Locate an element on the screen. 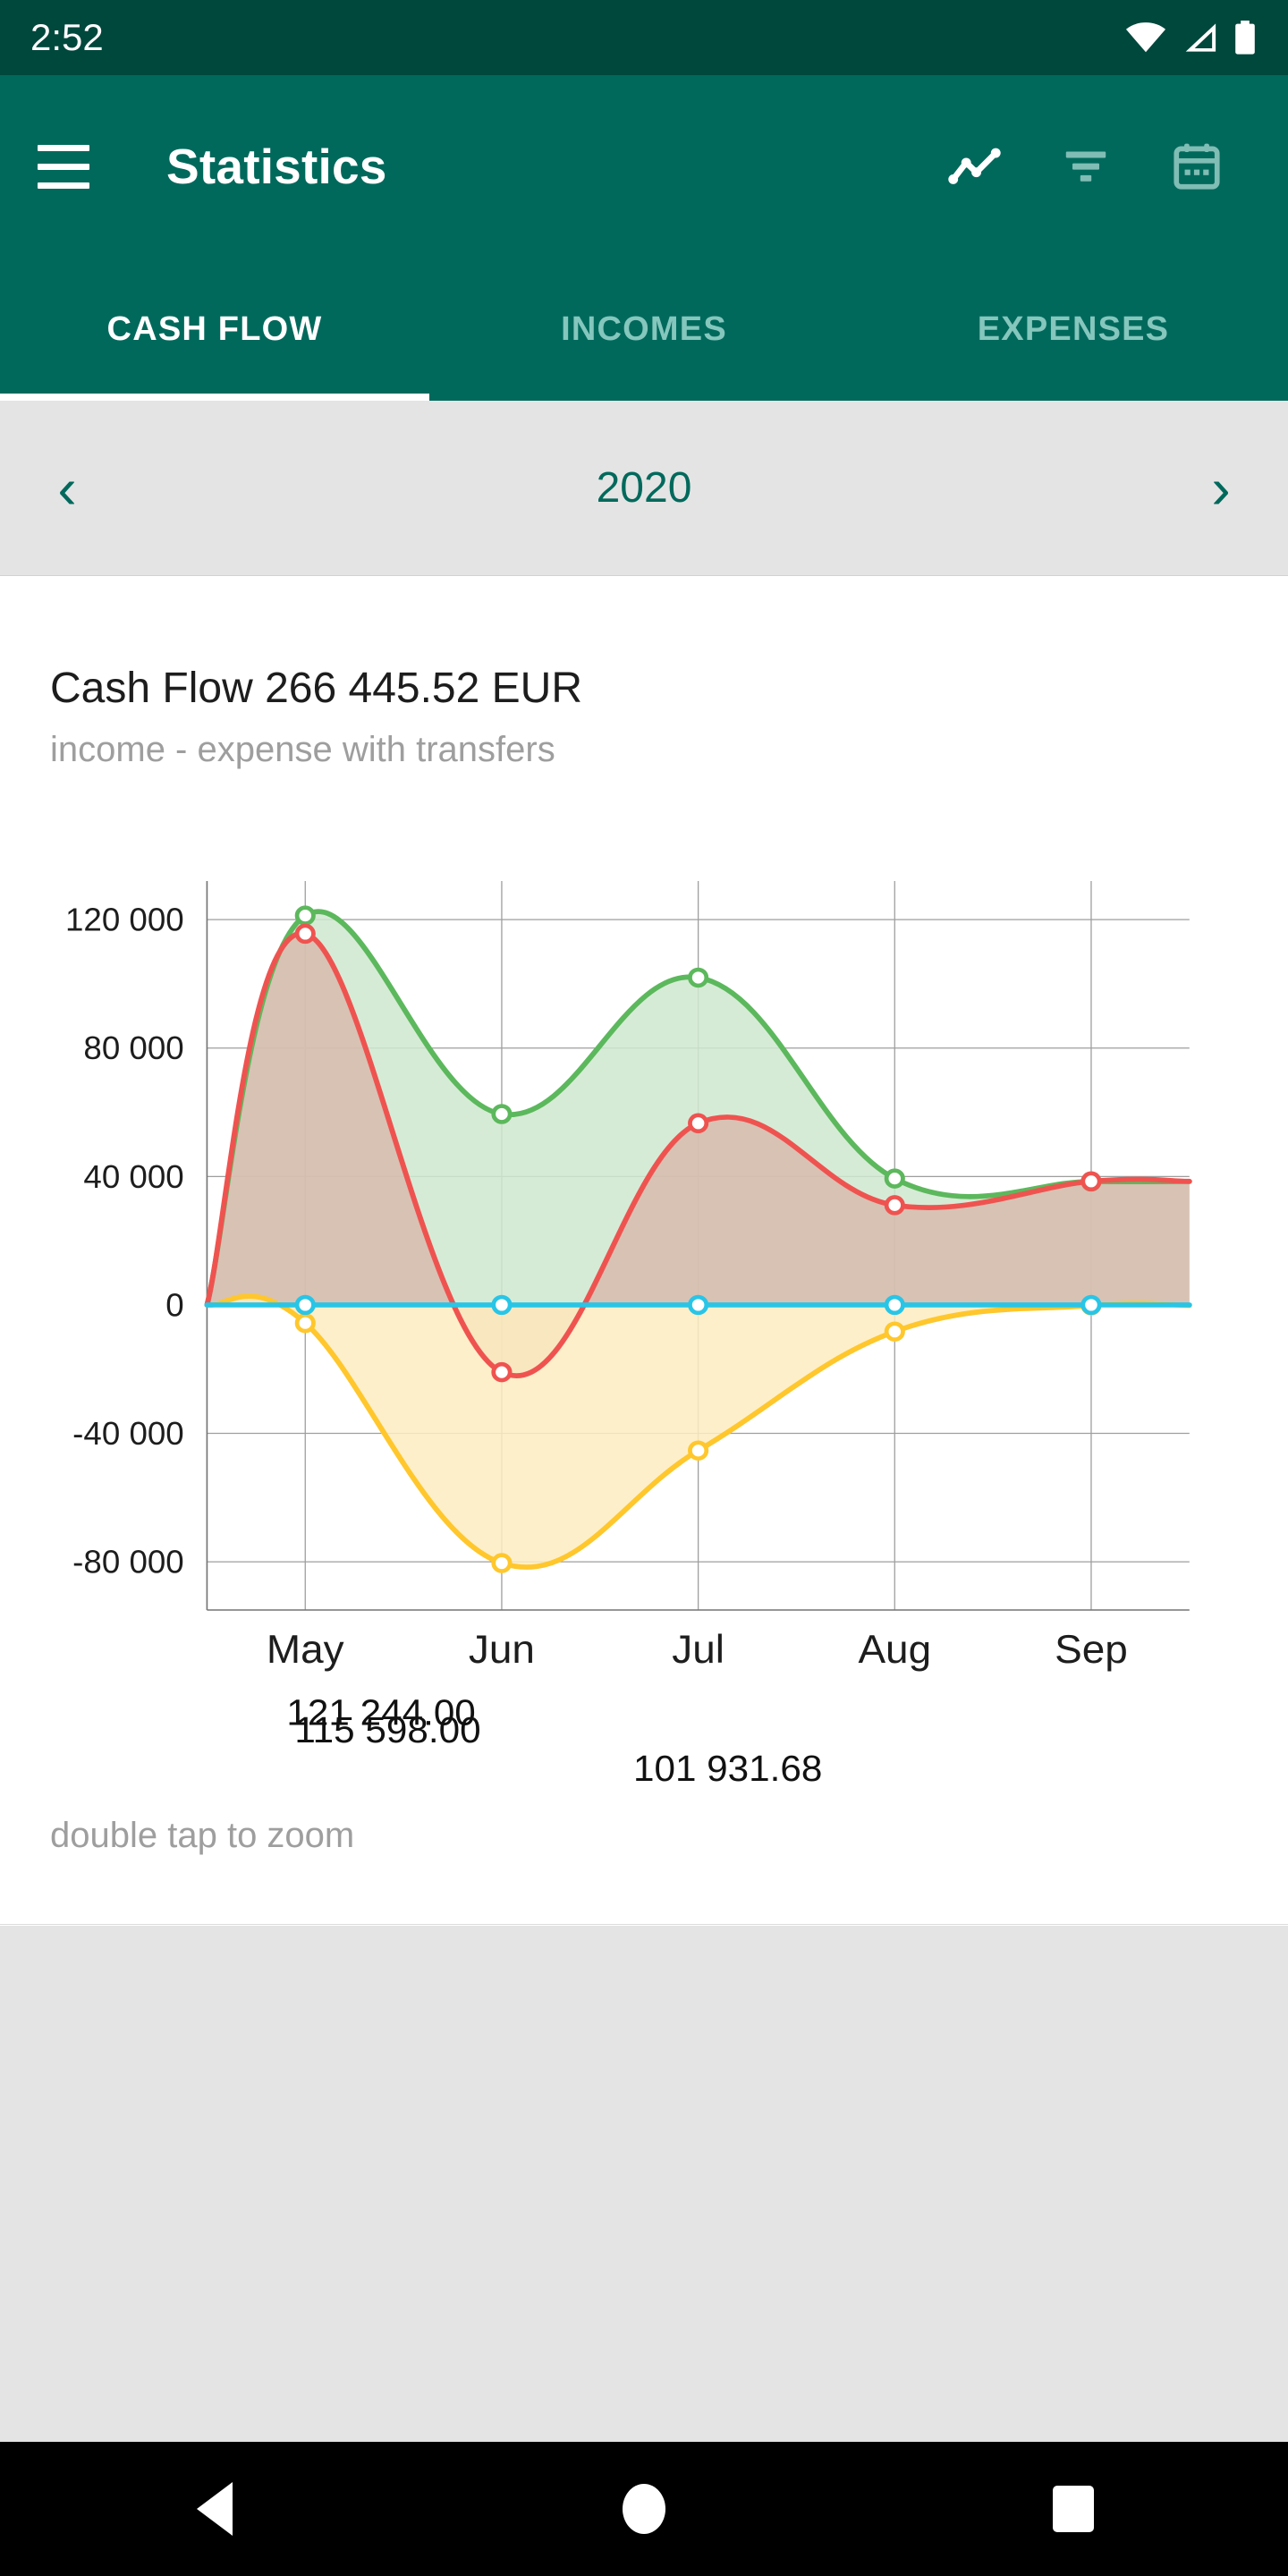  system-navigation-bar is located at coordinates (644, 2509).